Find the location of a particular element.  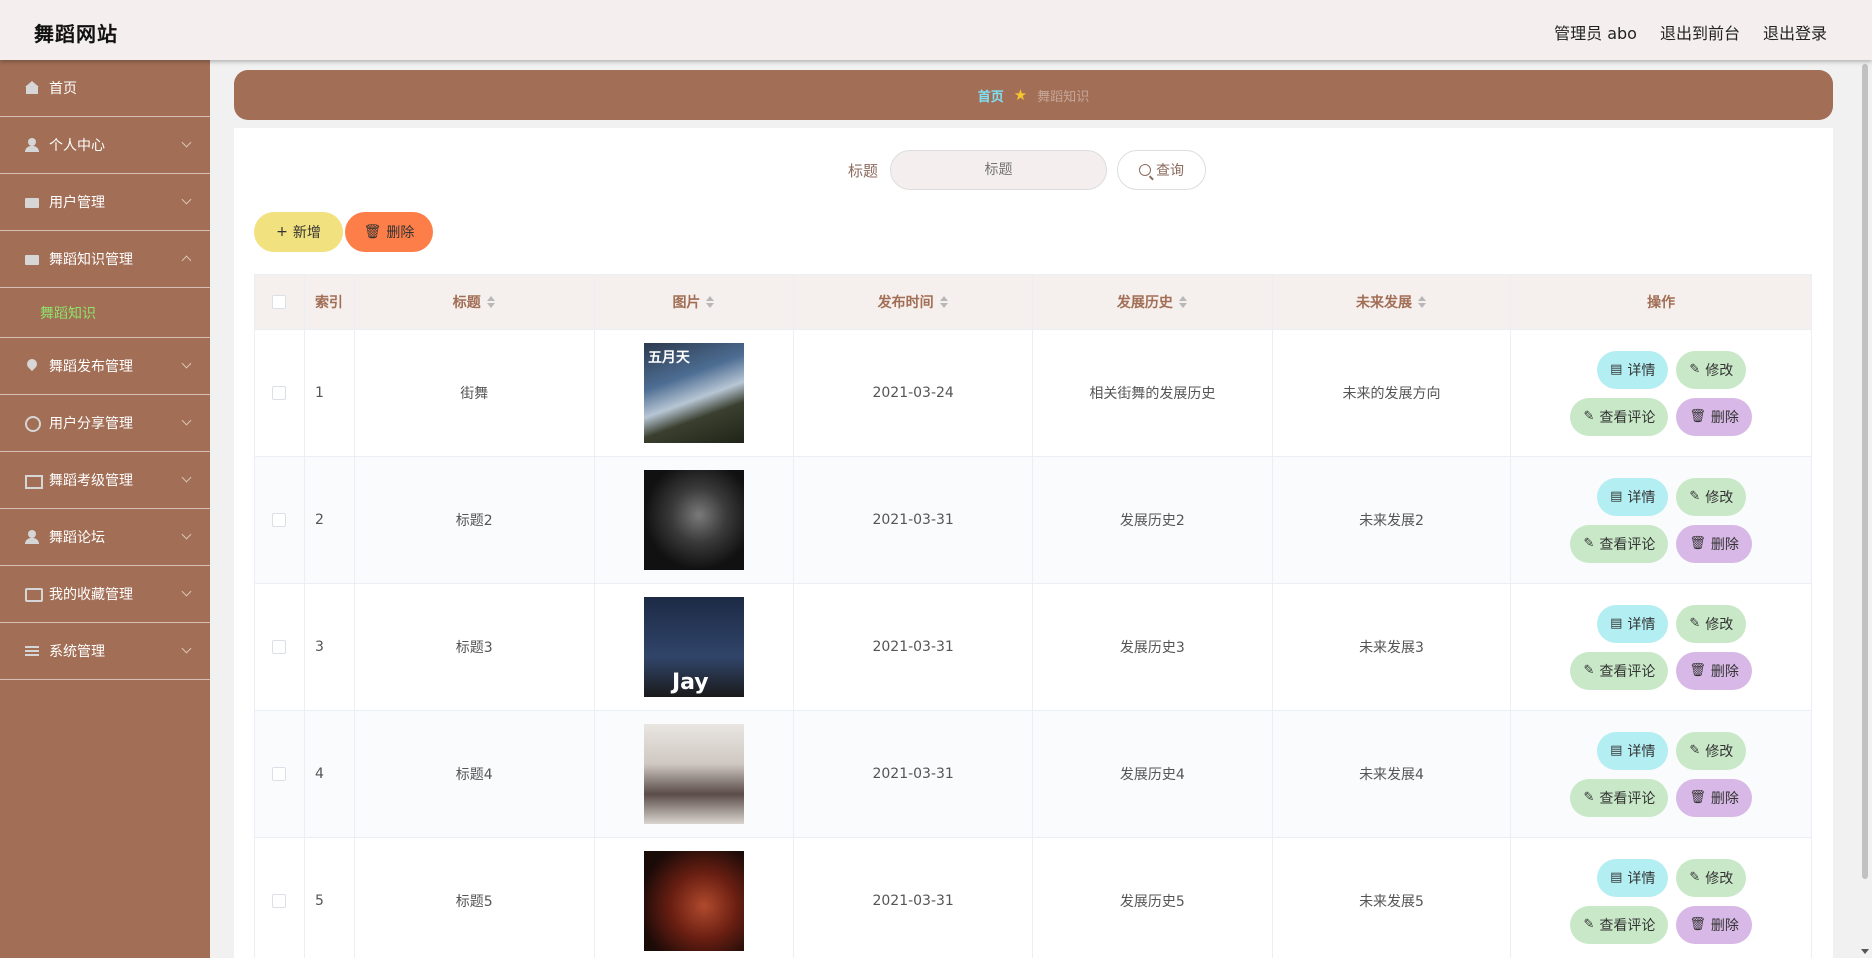

row-image-cell is located at coordinates (695, 898).